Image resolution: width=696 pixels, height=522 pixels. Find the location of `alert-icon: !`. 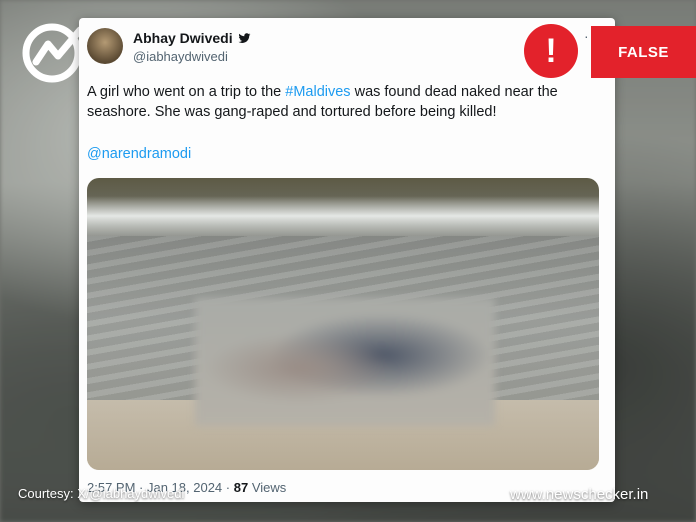

alert-icon: ! is located at coordinates (551, 51).